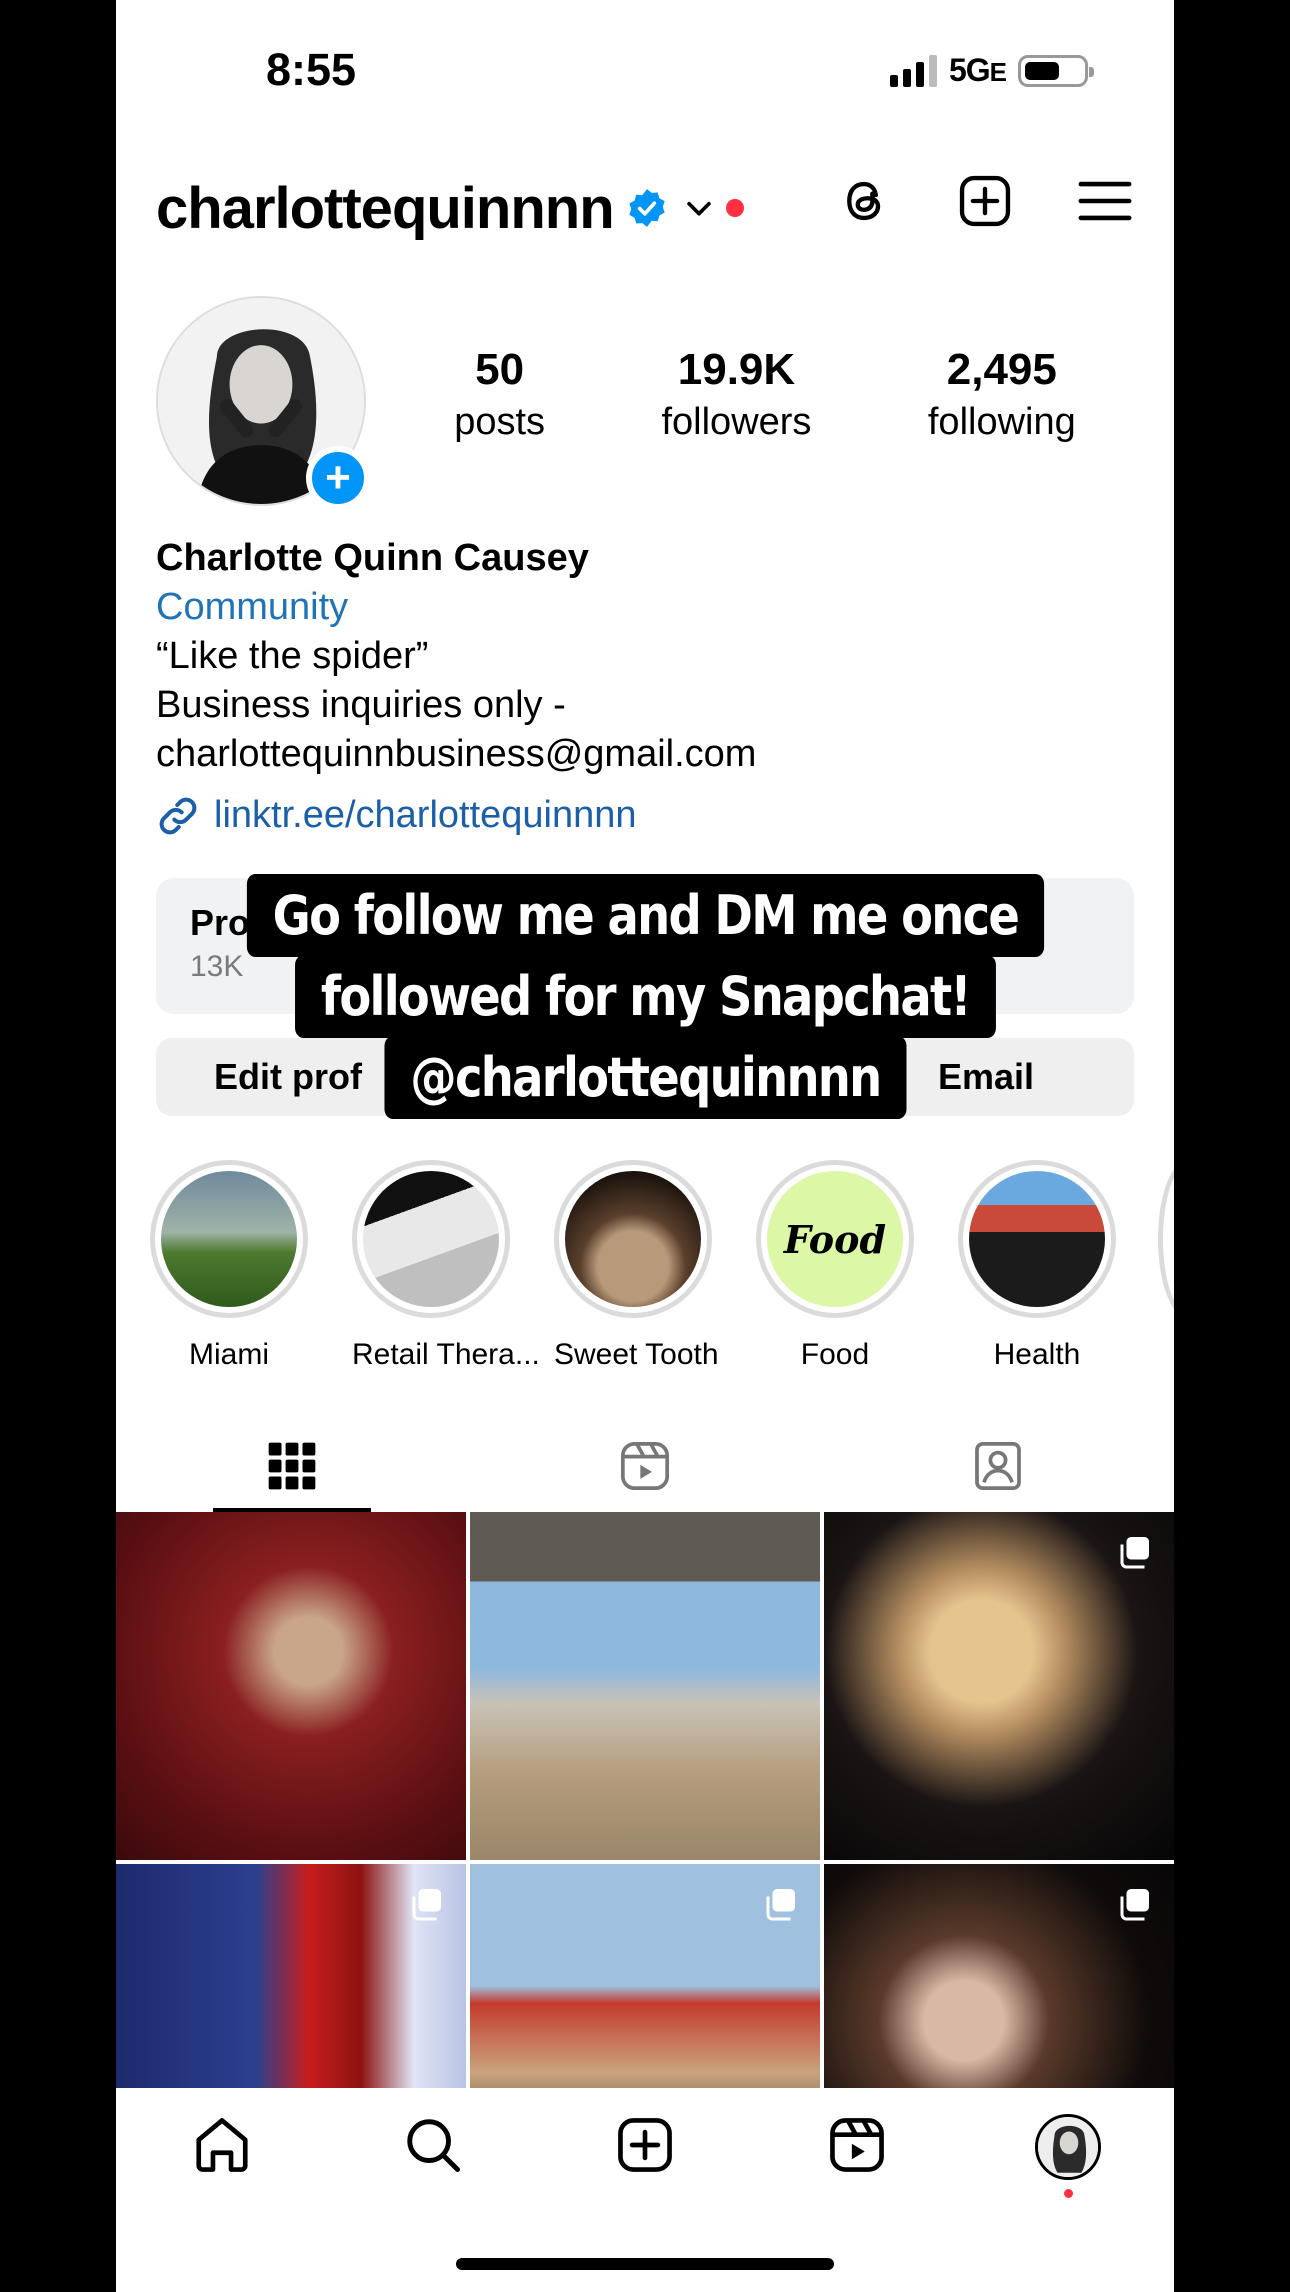 This screenshot has height=2292, width=1290. What do you see at coordinates (178, 815) in the screenshot?
I see `link-icon` at bounding box center [178, 815].